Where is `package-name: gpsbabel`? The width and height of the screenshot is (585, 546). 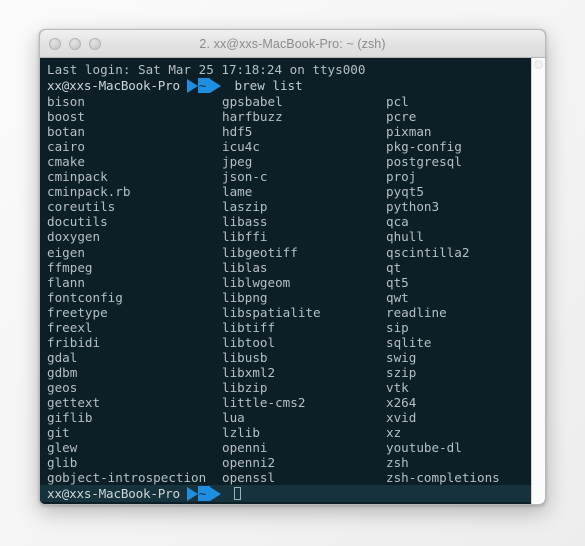
package-name: gpsbabel is located at coordinates (252, 102).